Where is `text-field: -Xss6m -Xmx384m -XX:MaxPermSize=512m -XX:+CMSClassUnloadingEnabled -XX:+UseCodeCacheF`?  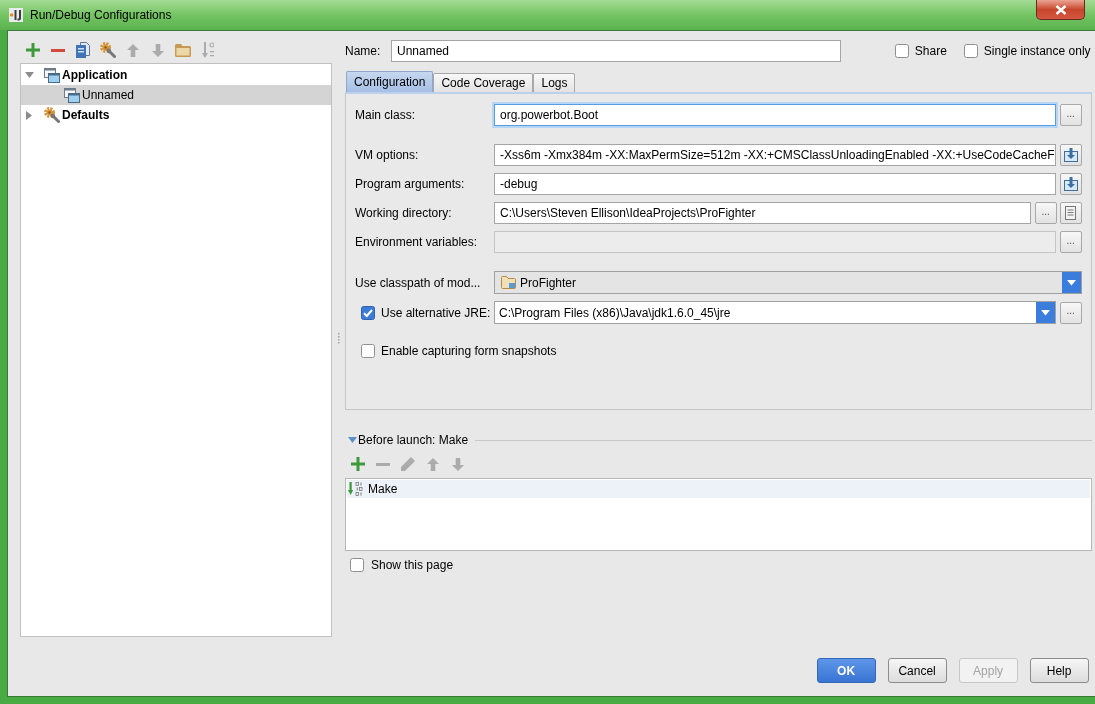
text-field: -Xss6m -Xmx384m -XX:MaxPermSize=512m -XX:+CMSClassUnloadingEnabled -XX:+UseCodeCacheF is located at coordinates (775, 155).